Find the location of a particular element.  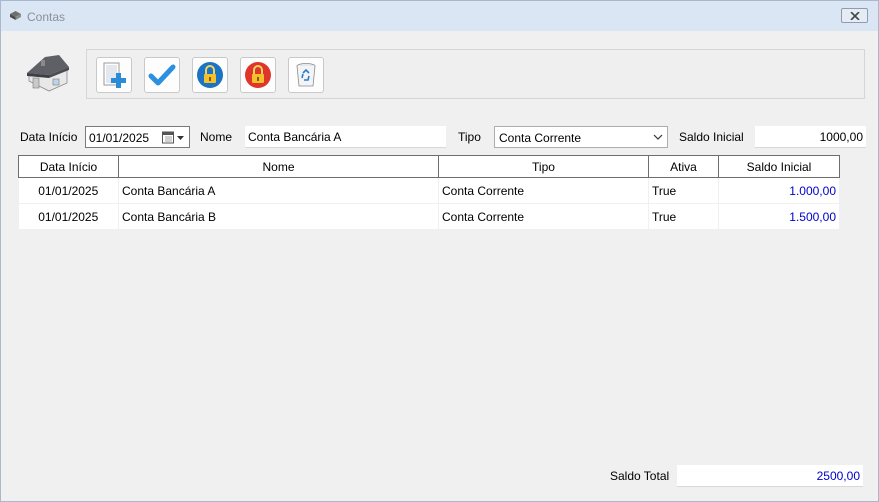

house-icon is located at coordinates (48, 73).